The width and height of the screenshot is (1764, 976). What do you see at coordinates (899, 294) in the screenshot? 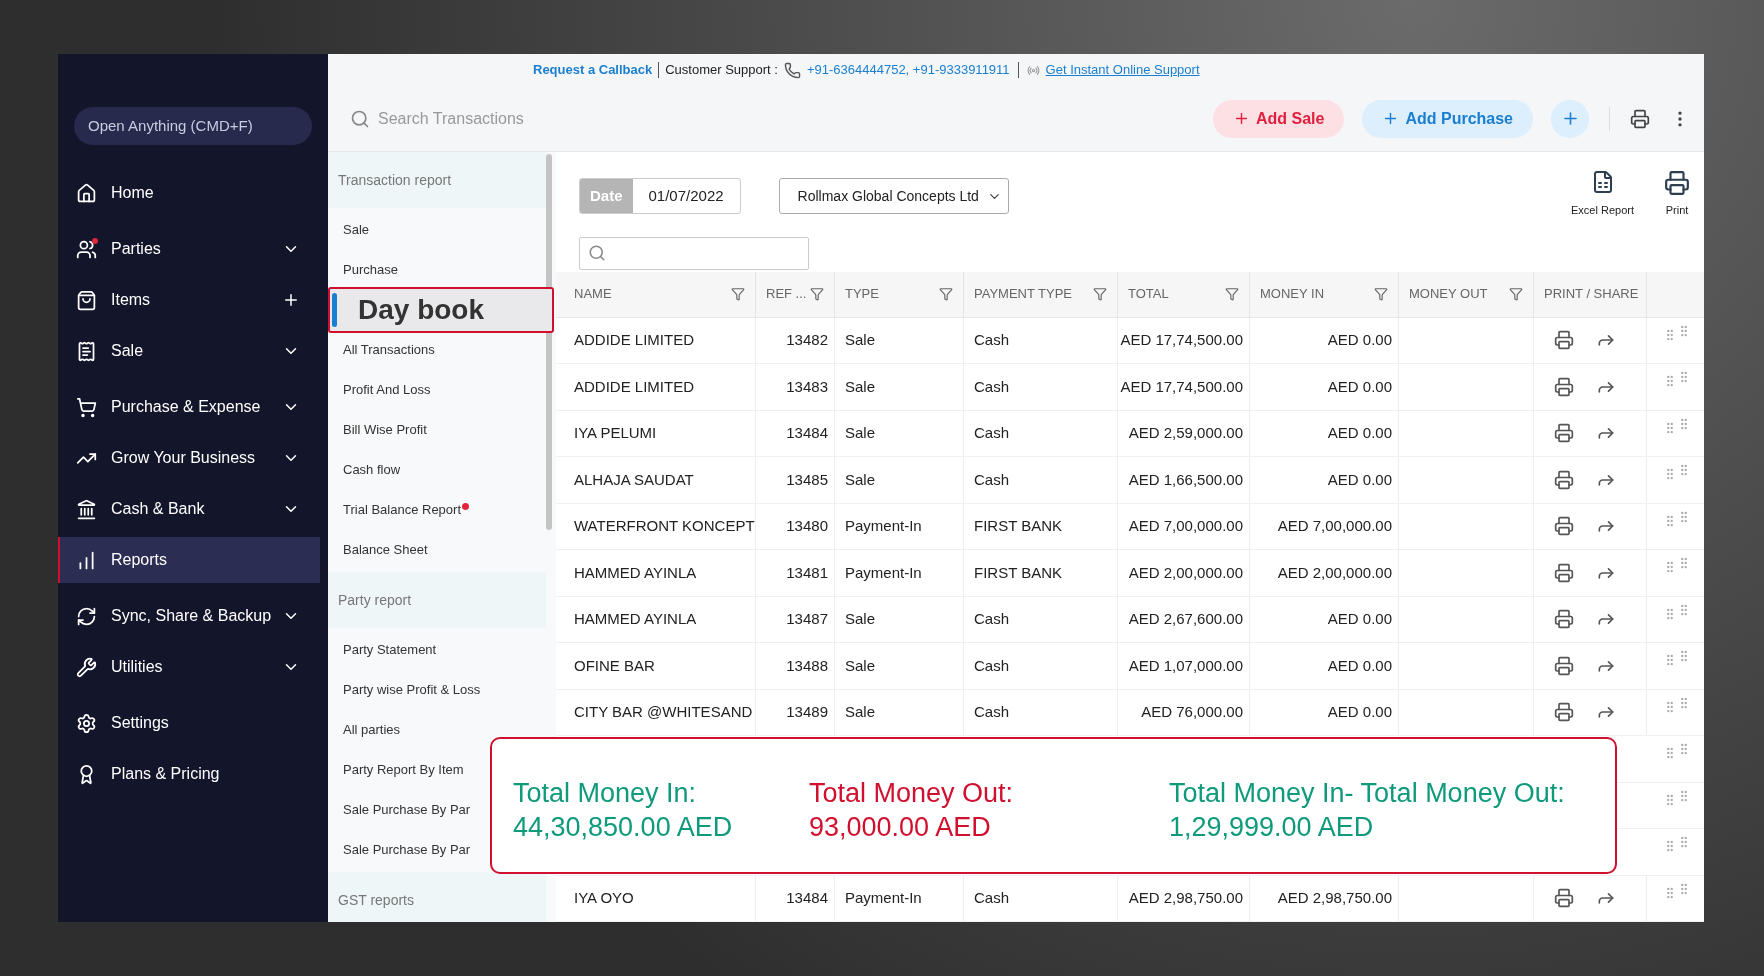
I see `column-header: TYPE` at bounding box center [899, 294].